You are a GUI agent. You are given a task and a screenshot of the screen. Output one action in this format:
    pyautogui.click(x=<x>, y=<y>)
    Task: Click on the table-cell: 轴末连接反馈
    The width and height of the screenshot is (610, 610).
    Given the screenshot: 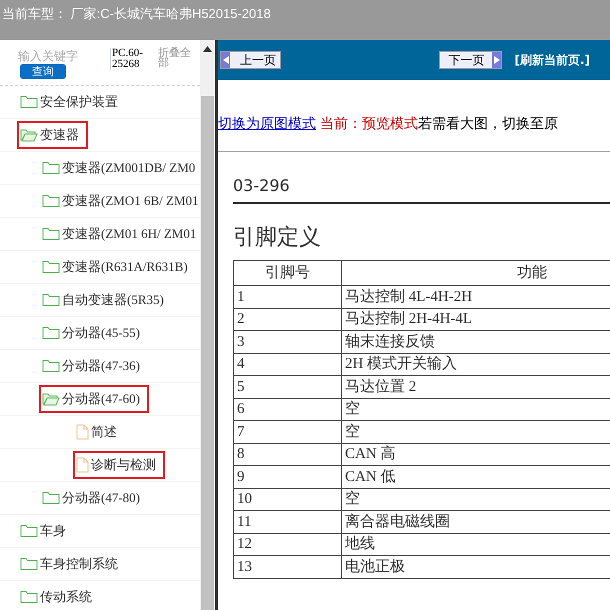 What is the action you would take?
    pyautogui.click(x=476, y=341)
    